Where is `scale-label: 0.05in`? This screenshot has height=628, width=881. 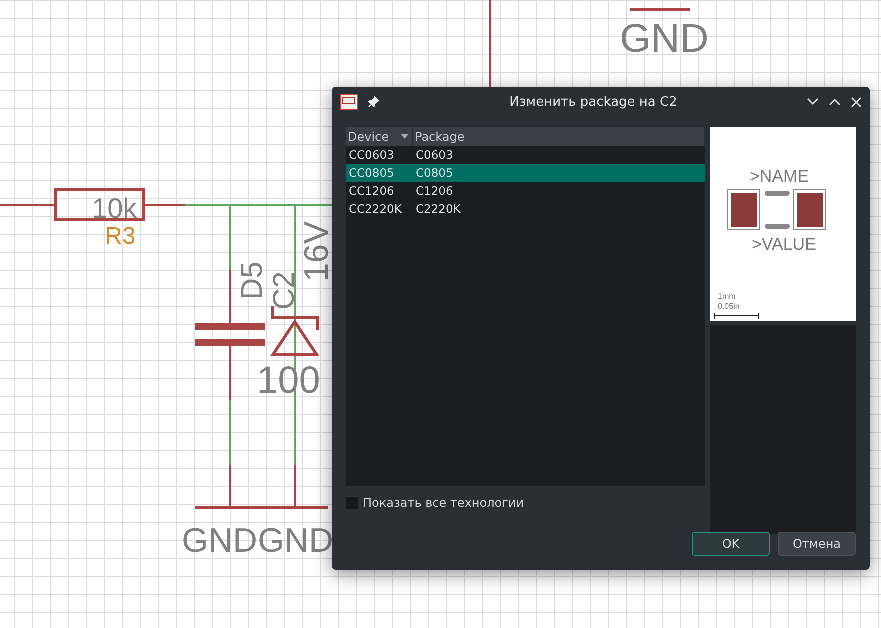 scale-label: 0.05in is located at coordinates (729, 307).